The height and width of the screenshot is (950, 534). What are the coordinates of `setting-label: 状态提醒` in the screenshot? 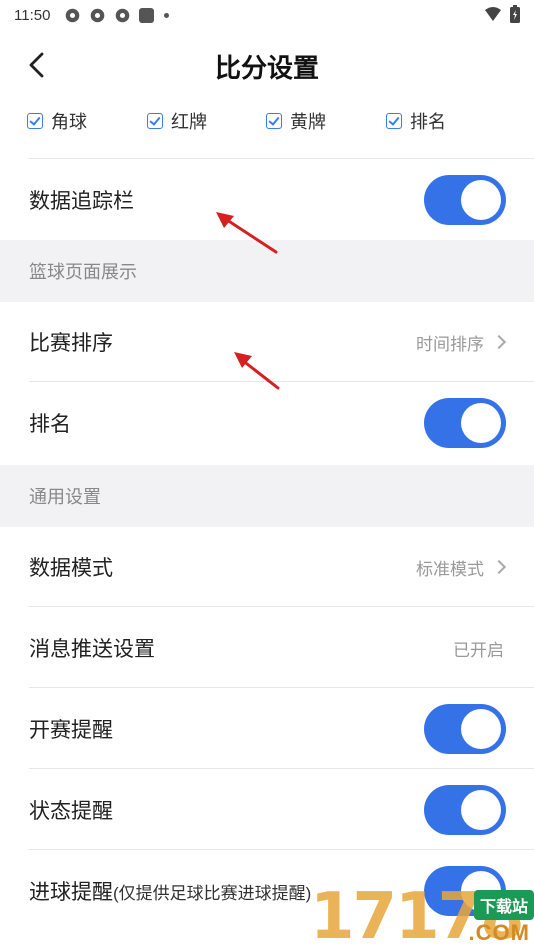 It's located at (71, 811).